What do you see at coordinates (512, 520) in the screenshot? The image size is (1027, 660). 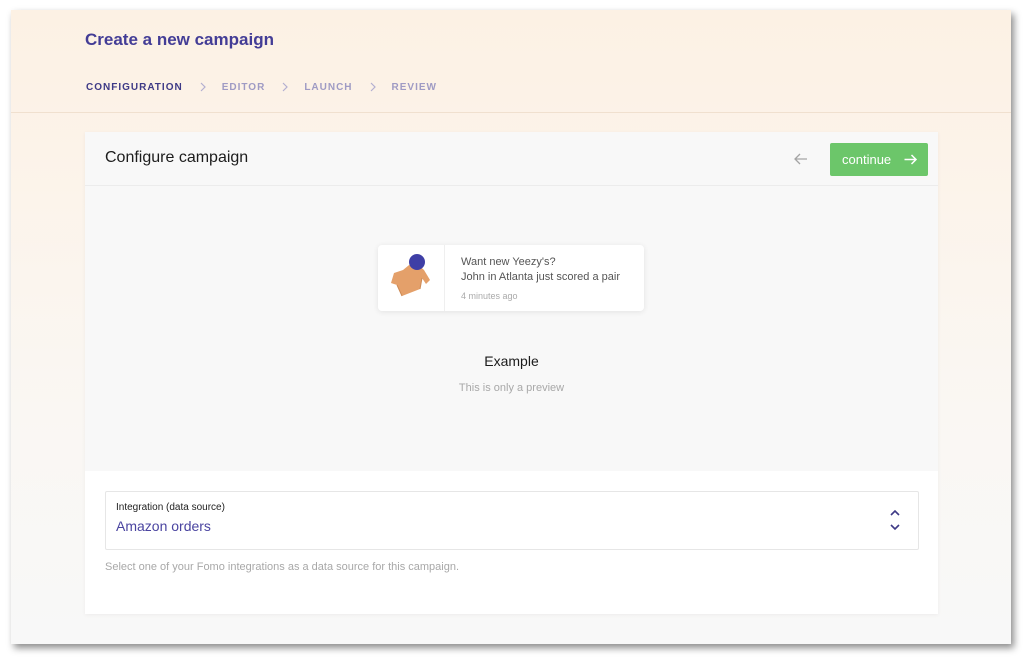 I see `integration-select: Integration (data source) Amazon orders` at bounding box center [512, 520].